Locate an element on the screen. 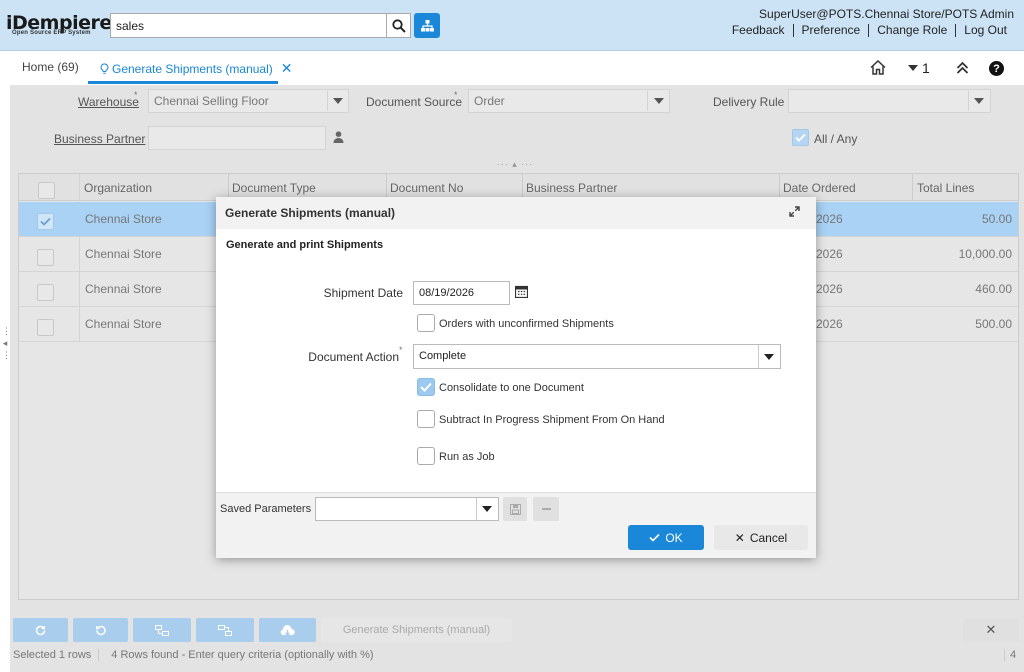  column-document-type: Document Type is located at coordinates (274, 188).